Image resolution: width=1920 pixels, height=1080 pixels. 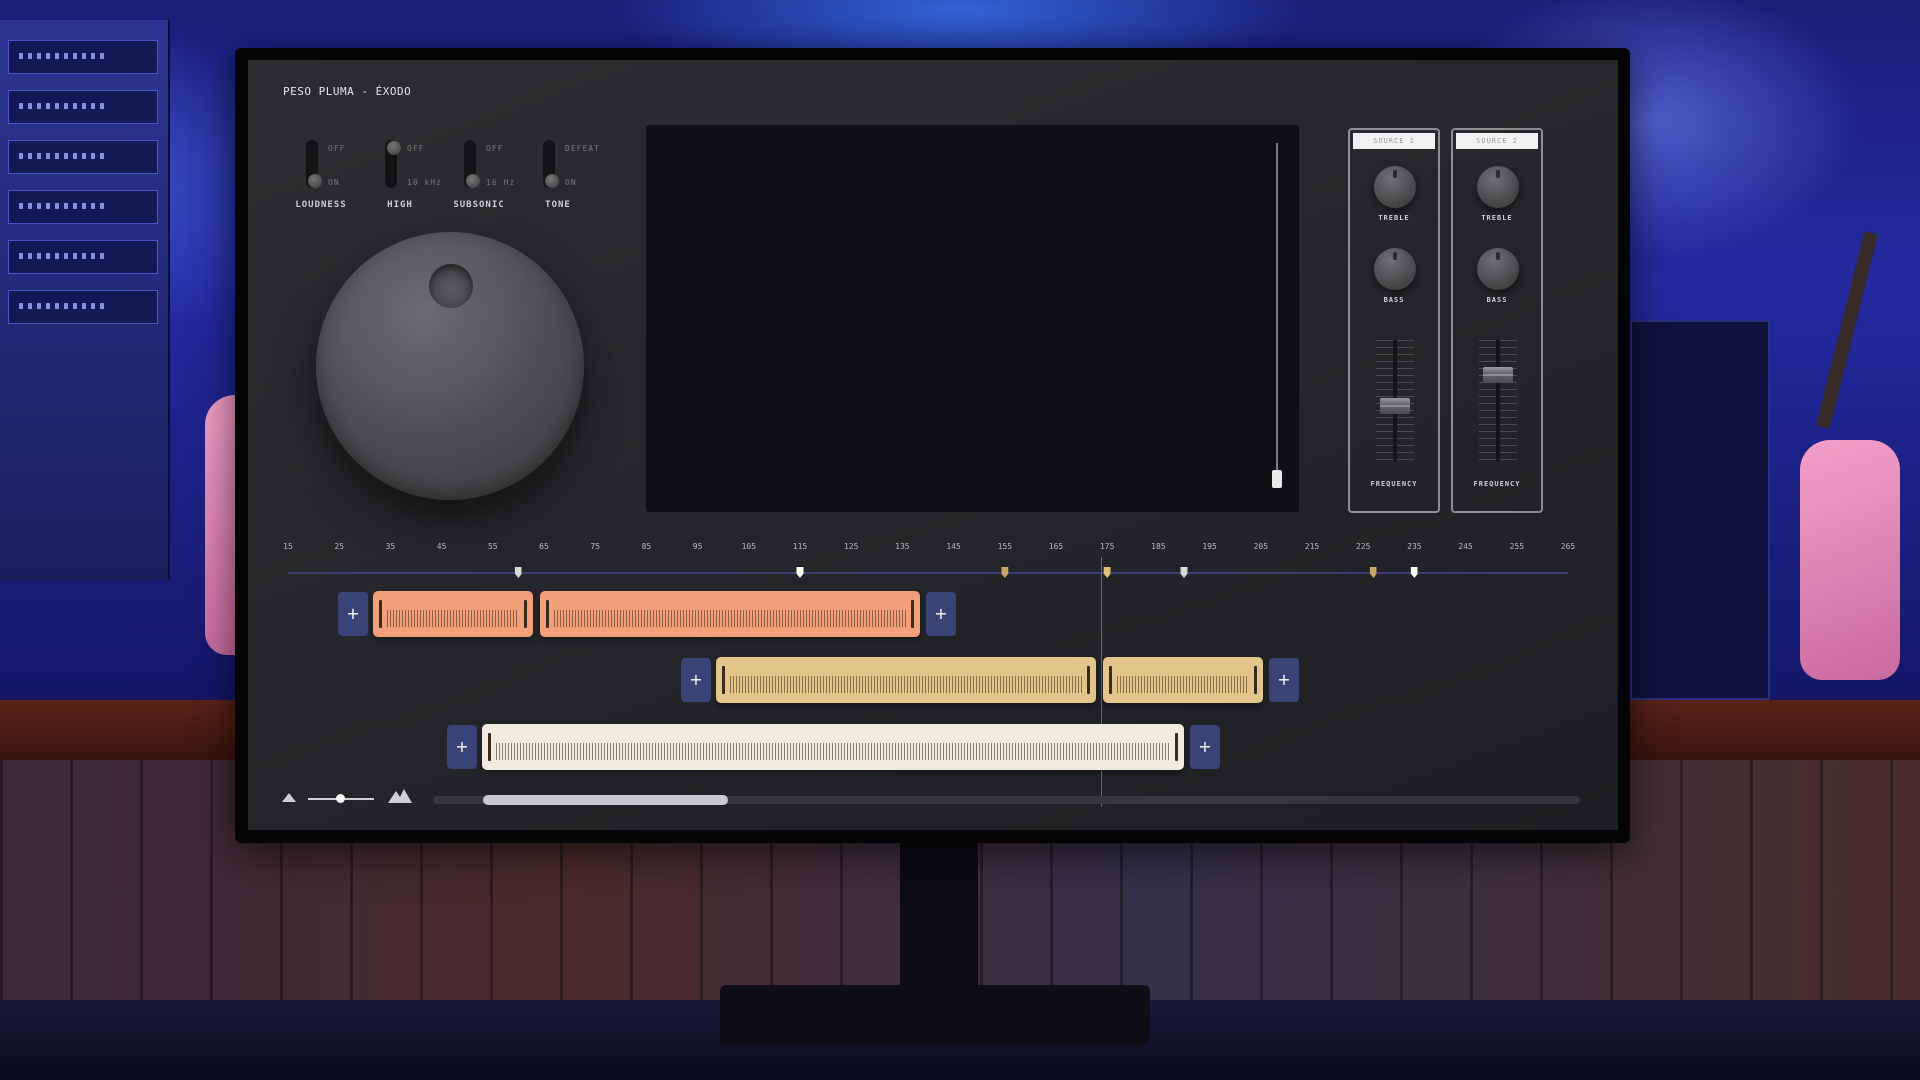 What do you see at coordinates (646, 546) in the screenshot?
I see `ruler-tick-label: 85` at bounding box center [646, 546].